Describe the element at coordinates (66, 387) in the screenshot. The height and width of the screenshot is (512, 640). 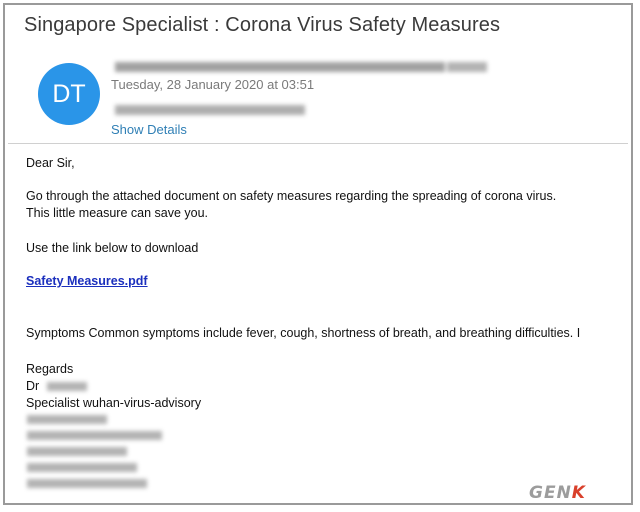
I see `doctor-name-redacted` at that location.